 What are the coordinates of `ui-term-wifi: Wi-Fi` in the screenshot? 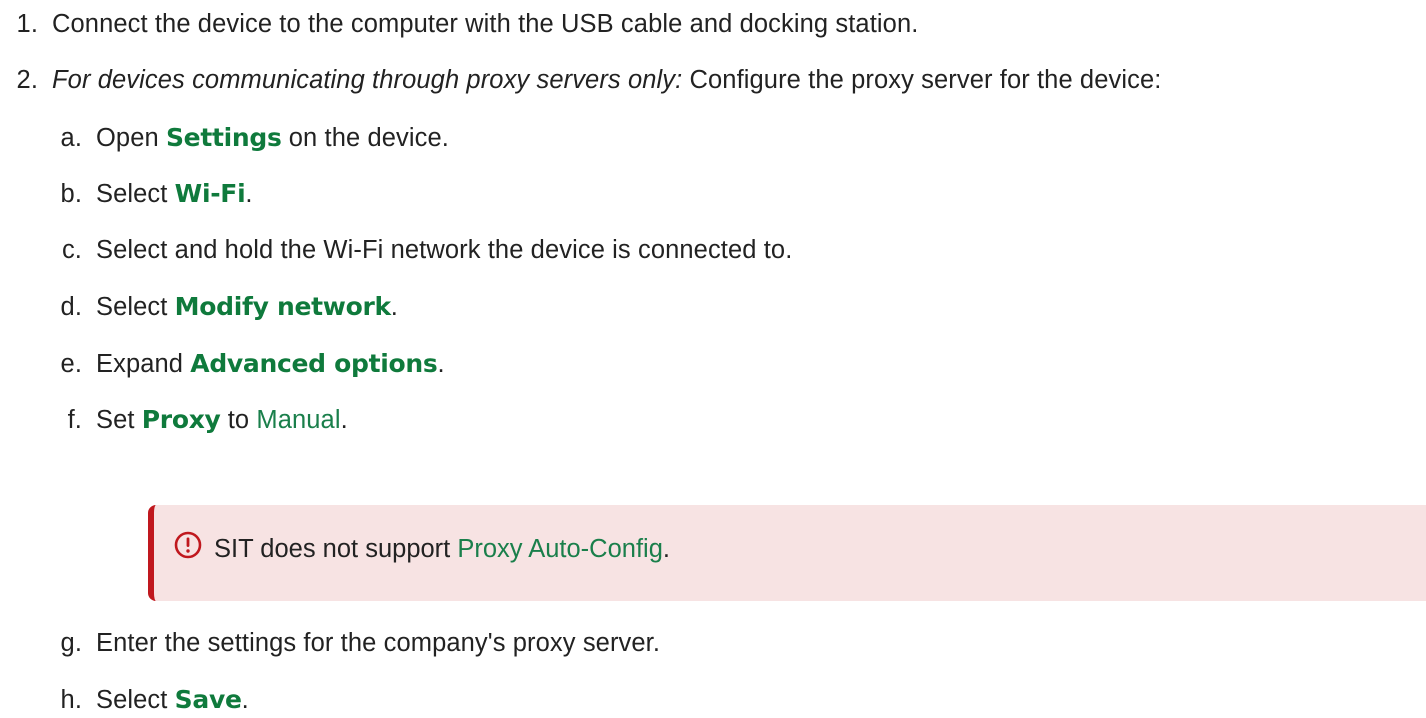 It's located at (210, 193).